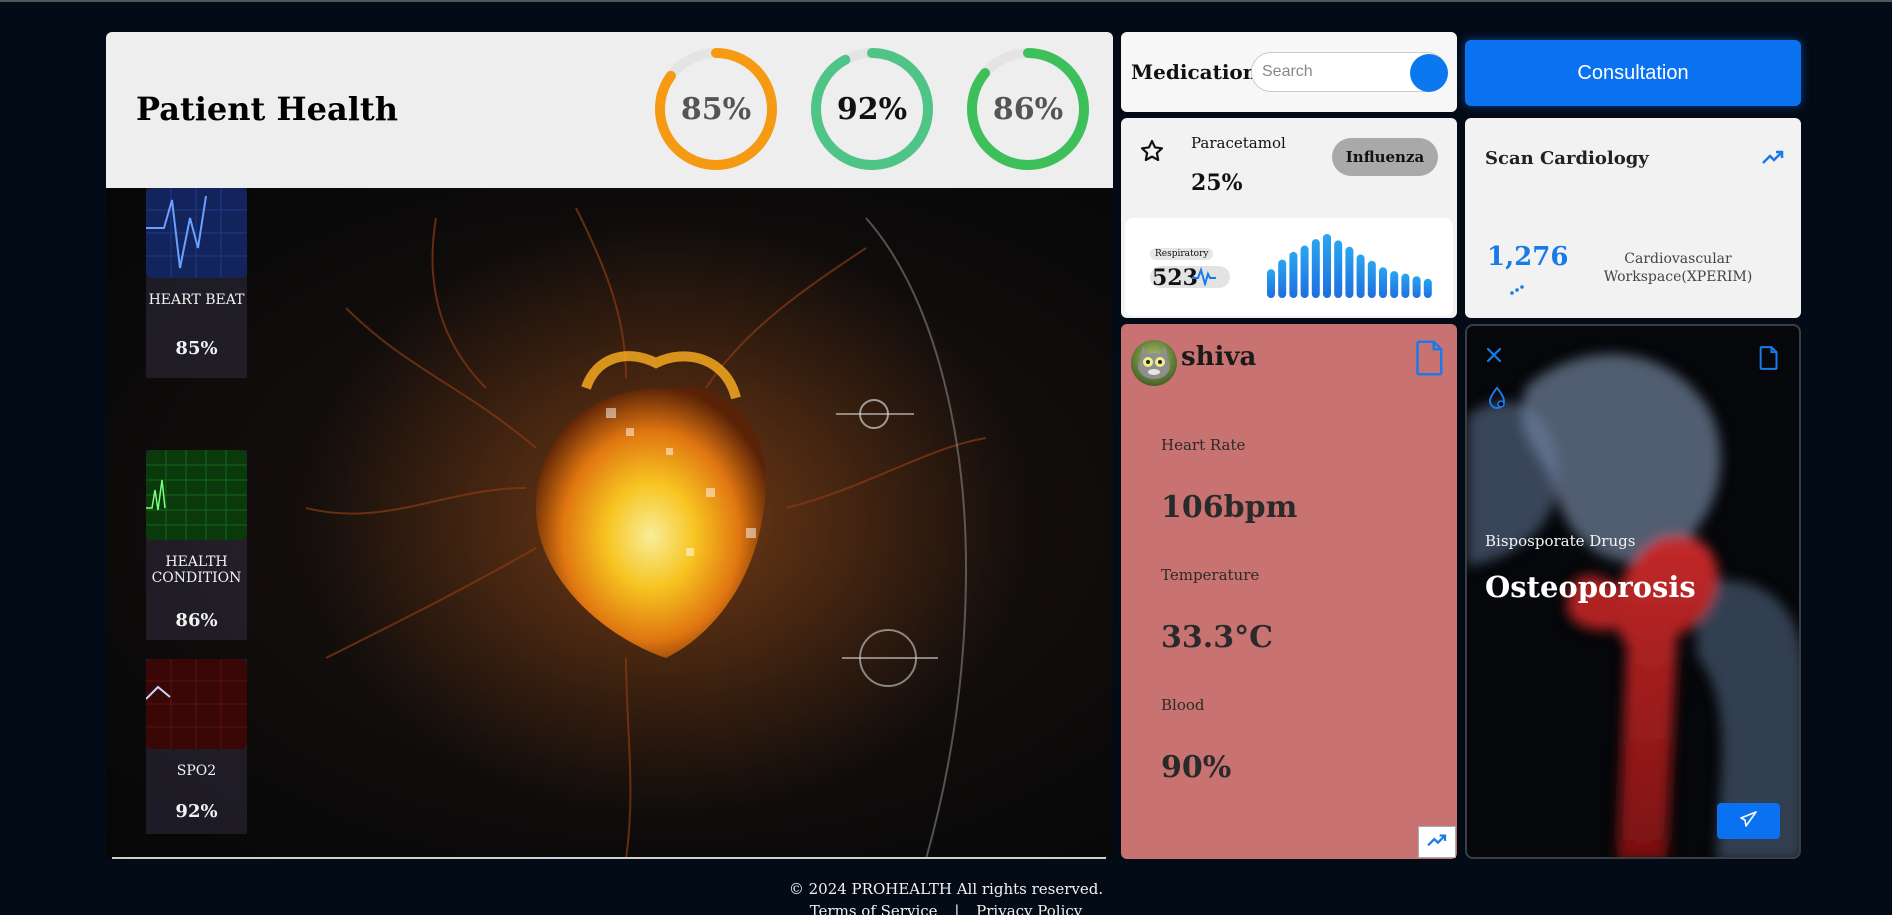  What do you see at coordinates (1219, 357) in the screenshot?
I see `patient-name: shiva` at bounding box center [1219, 357].